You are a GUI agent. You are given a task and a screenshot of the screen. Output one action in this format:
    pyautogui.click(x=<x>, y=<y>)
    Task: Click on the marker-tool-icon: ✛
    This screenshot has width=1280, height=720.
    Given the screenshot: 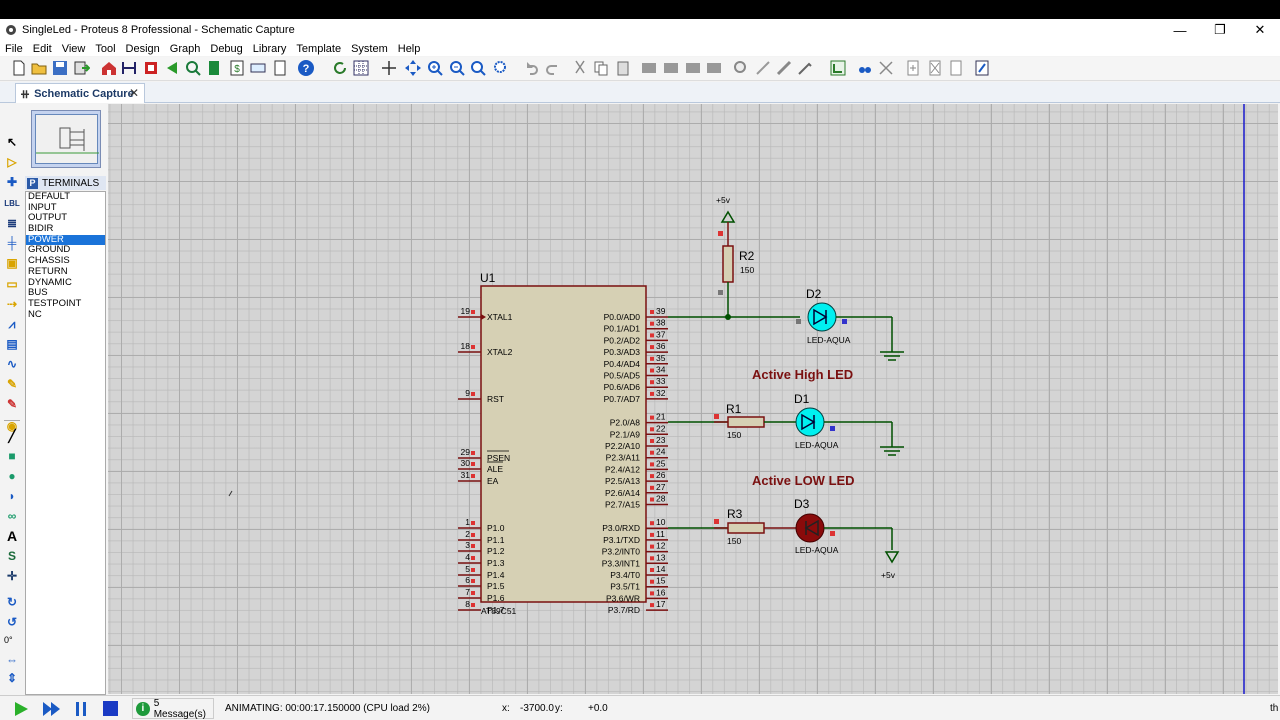 What is the action you would take?
    pyautogui.click(x=12, y=576)
    